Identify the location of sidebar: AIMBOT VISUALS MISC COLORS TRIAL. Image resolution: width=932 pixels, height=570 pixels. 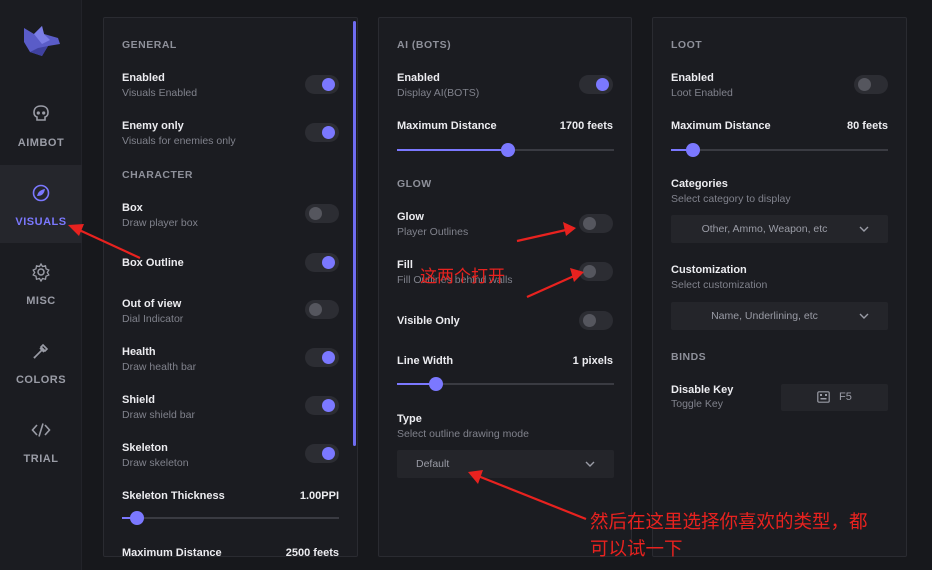
(41, 285).